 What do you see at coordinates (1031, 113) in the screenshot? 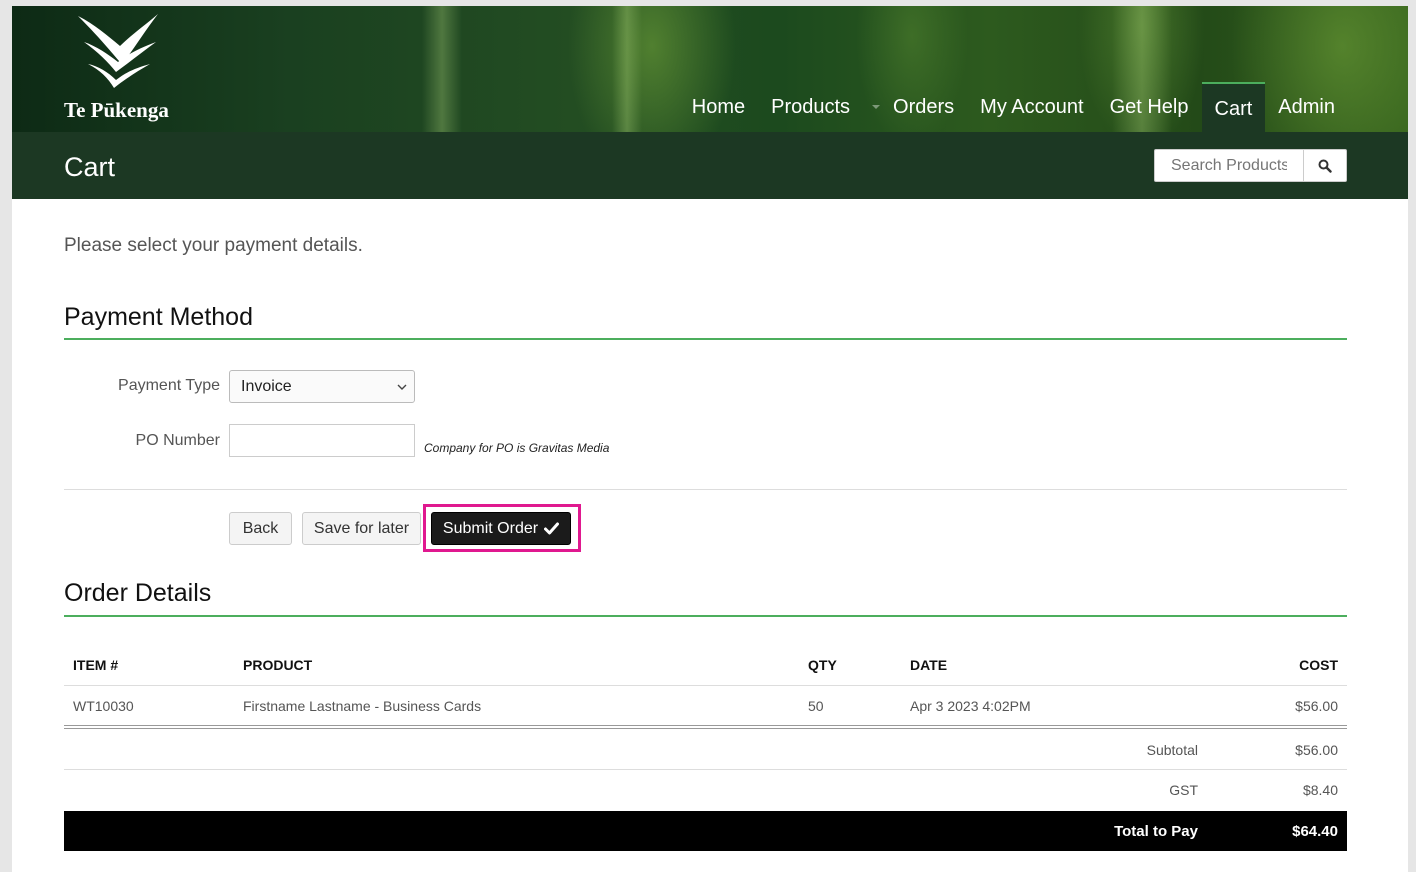
I see `nav-my-account: My Account` at bounding box center [1031, 113].